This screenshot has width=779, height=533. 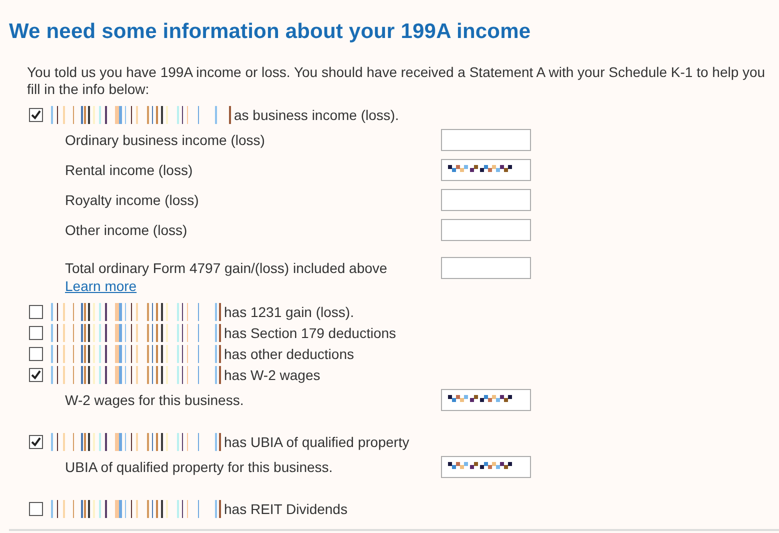 What do you see at coordinates (310, 332) in the screenshot?
I see `business-label: has Section 179 deductions` at bounding box center [310, 332].